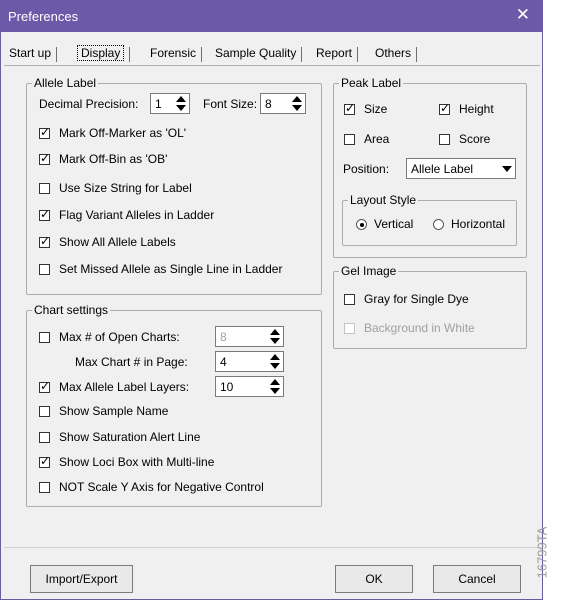  Describe the element at coordinates (137, 215) in the screenshot. I see `flag-variant-alleles-label: Flag Variant Alleles in Ladder` at that location.